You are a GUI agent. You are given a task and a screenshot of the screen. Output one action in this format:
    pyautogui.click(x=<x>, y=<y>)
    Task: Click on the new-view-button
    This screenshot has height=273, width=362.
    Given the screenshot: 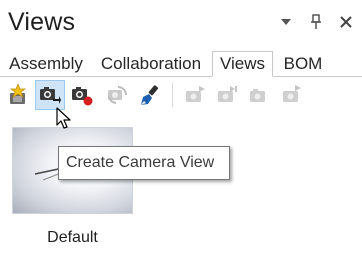 What is the action you would take?
    pyautogui.click(x=18, y=95)
    